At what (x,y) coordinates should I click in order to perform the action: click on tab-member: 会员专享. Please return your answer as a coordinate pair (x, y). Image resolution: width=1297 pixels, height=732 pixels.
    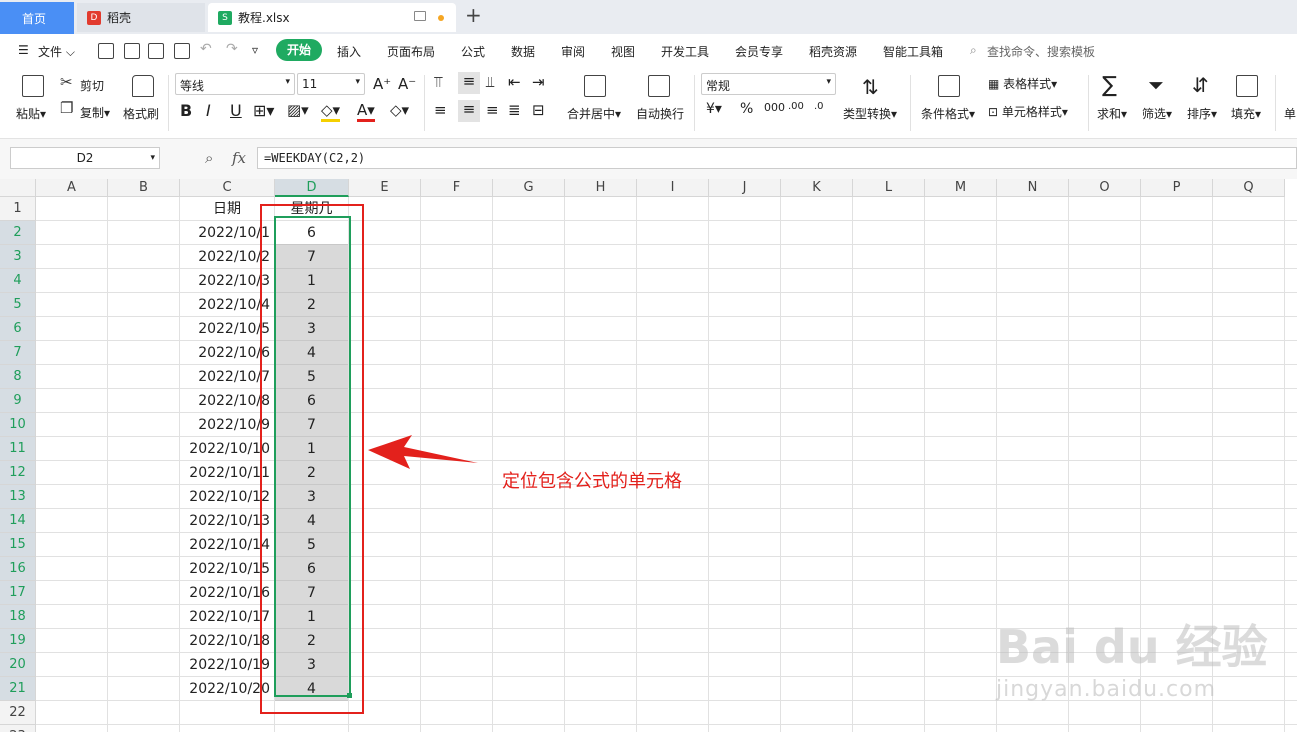
    Looking at the image, I should click on (759, 51).